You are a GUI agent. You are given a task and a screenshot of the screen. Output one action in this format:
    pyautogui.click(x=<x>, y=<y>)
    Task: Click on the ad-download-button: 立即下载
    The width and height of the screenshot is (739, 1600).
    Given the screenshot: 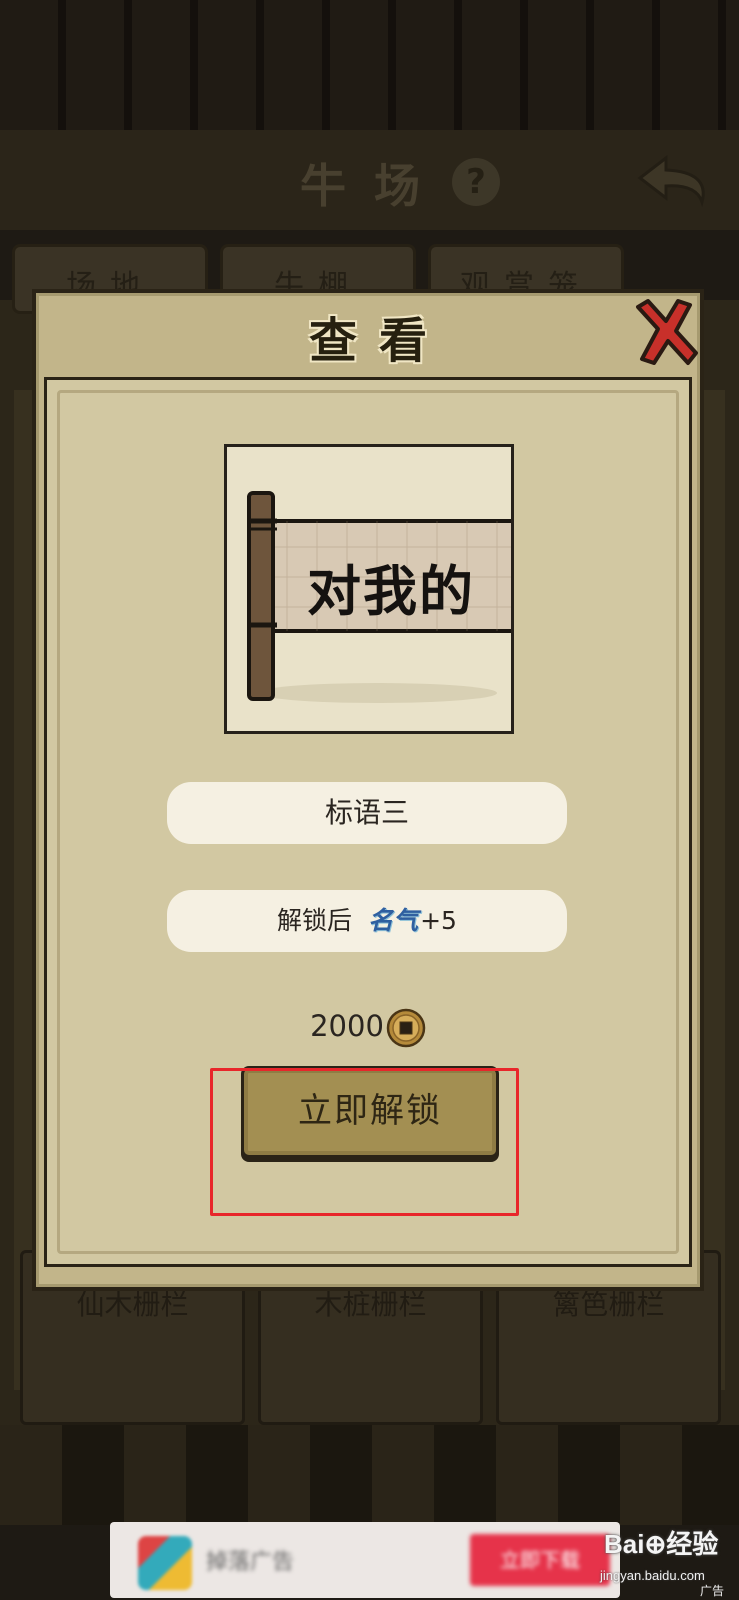 What is the action you would take?
    pyautogui.click(x=540, y=1560)
    